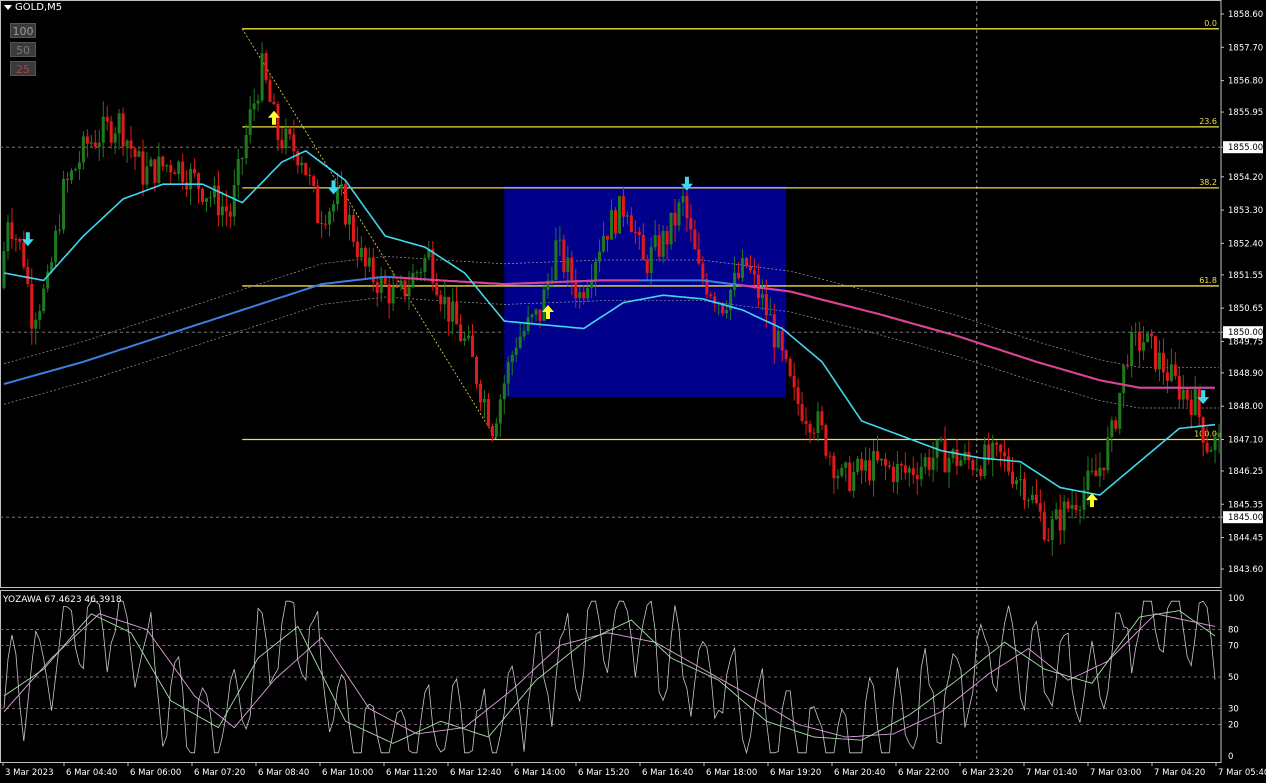  What do you see at coordinates (1245, 148) in the screenshot?
I see `price-axis-label: 1855.00` at bounding box center [1245, 148].